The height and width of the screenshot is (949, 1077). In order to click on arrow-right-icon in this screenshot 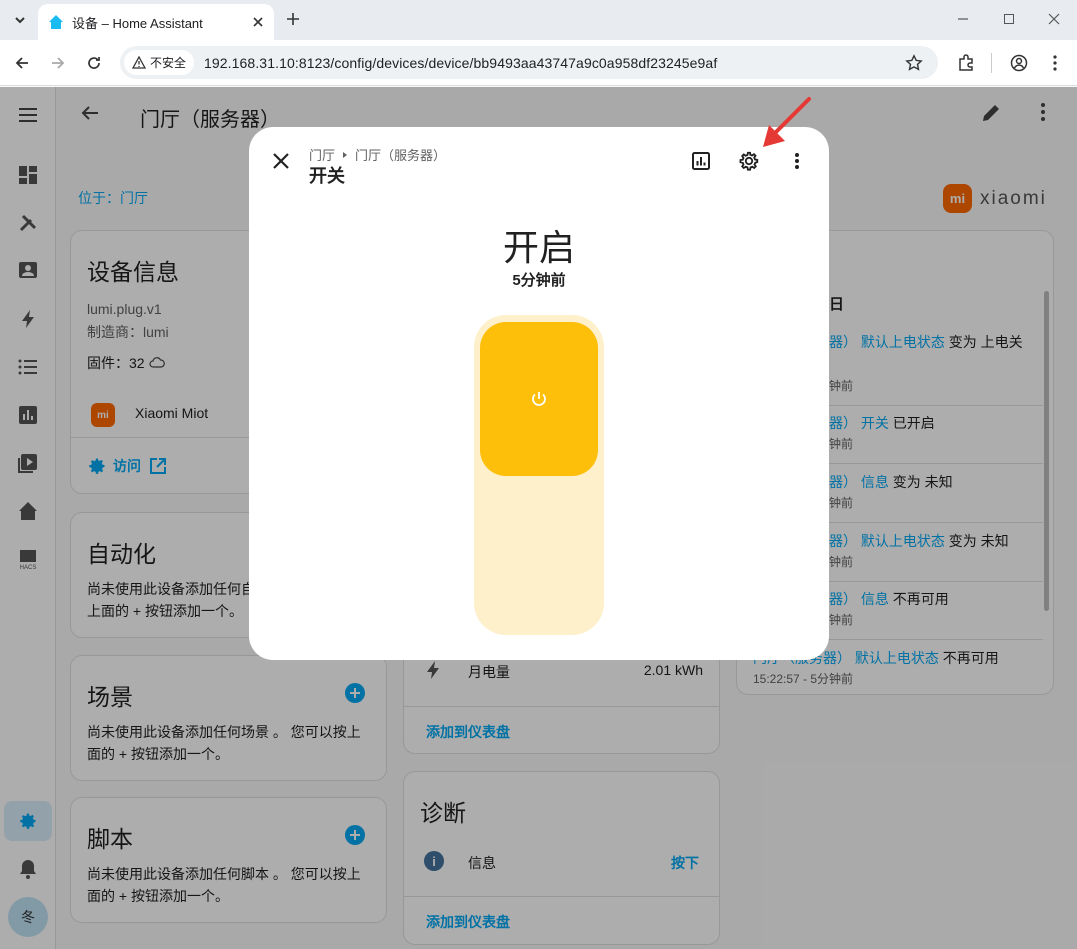, I will do `click(58, 63)`.